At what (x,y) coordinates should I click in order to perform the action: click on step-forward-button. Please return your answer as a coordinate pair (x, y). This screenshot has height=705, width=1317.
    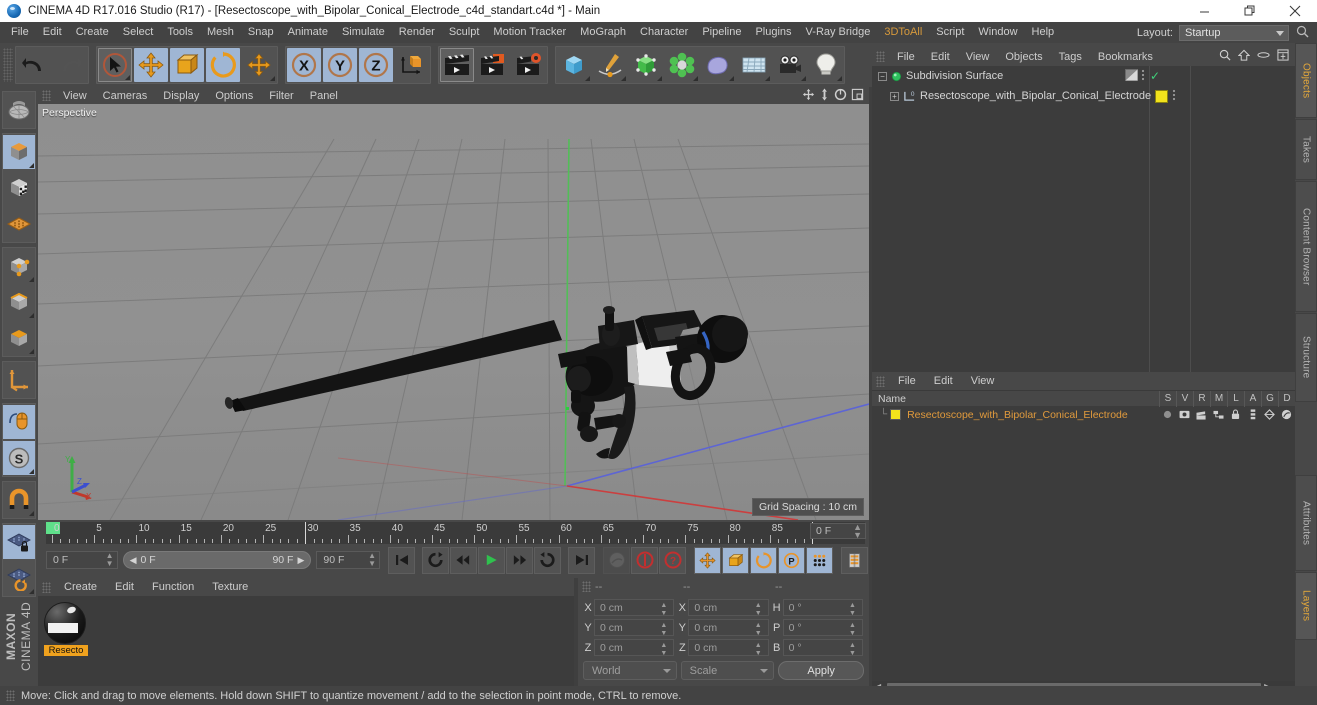
    Looking at the image, I should click on (519, 560).